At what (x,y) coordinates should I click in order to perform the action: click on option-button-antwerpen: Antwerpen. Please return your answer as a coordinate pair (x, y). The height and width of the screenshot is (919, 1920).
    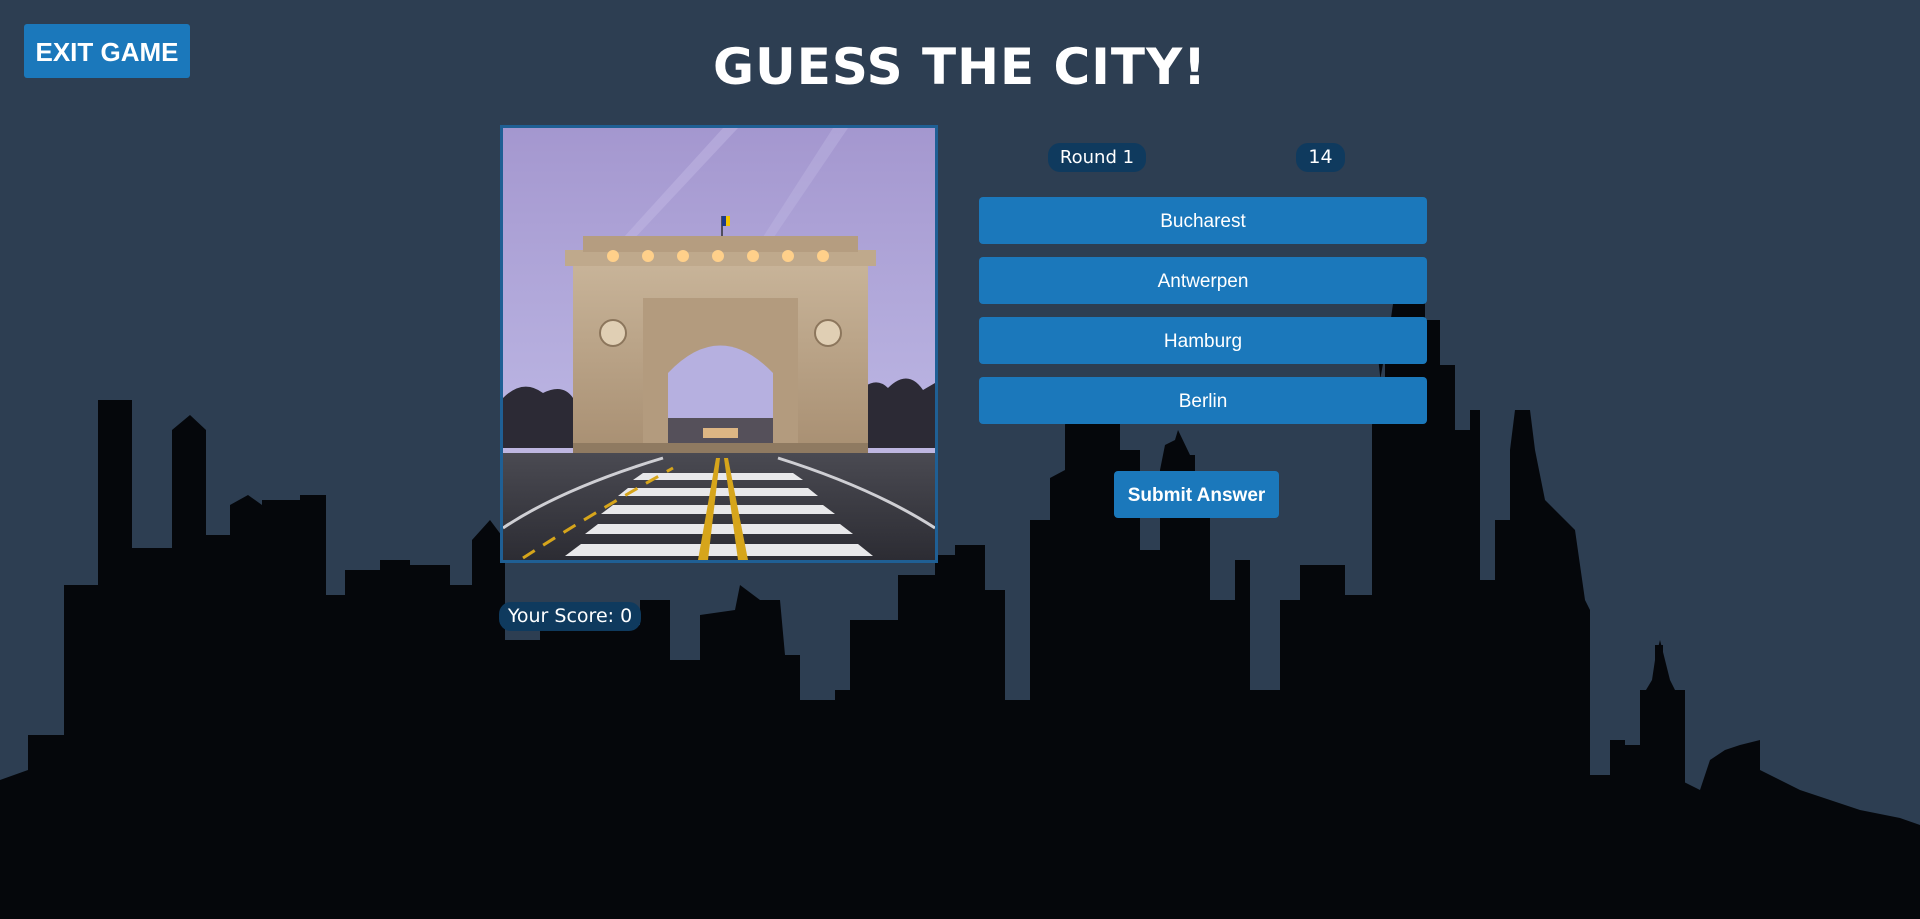
    Looking at the image, I should click on (1203, 280).